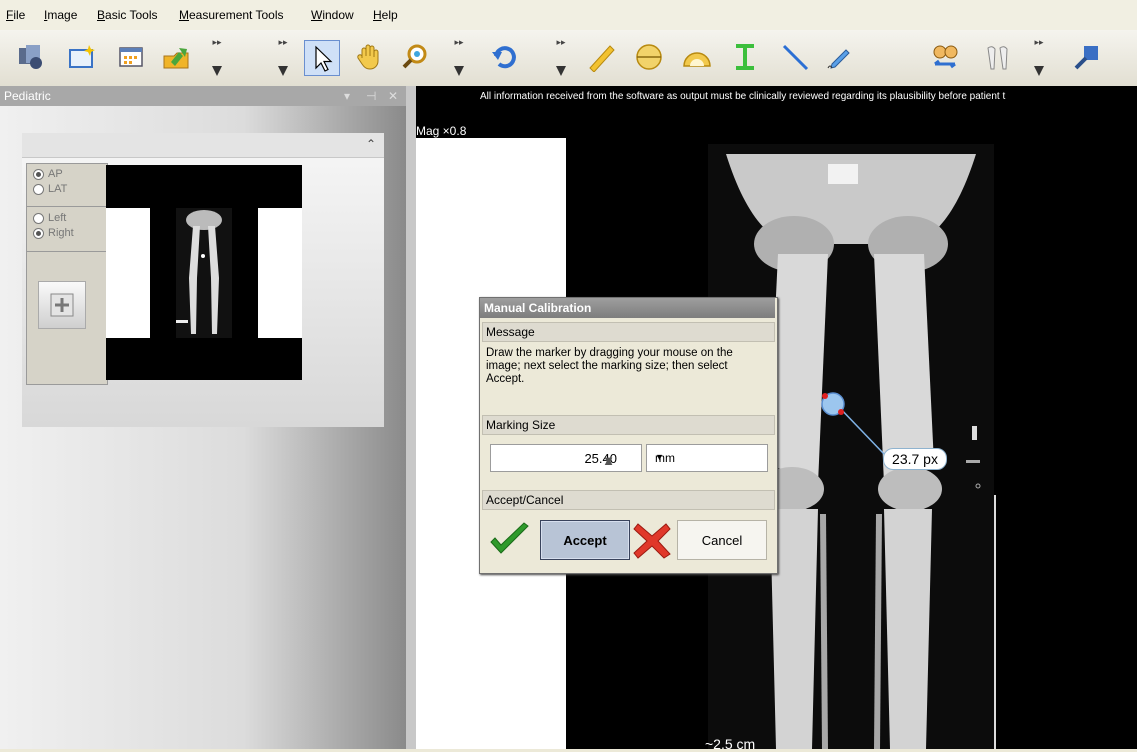 The width and height of the screenshot is (1137, 752). Describe the element at coordinates (61, 233) in the screenshot. I see `radio-right-label: Right` at that location.